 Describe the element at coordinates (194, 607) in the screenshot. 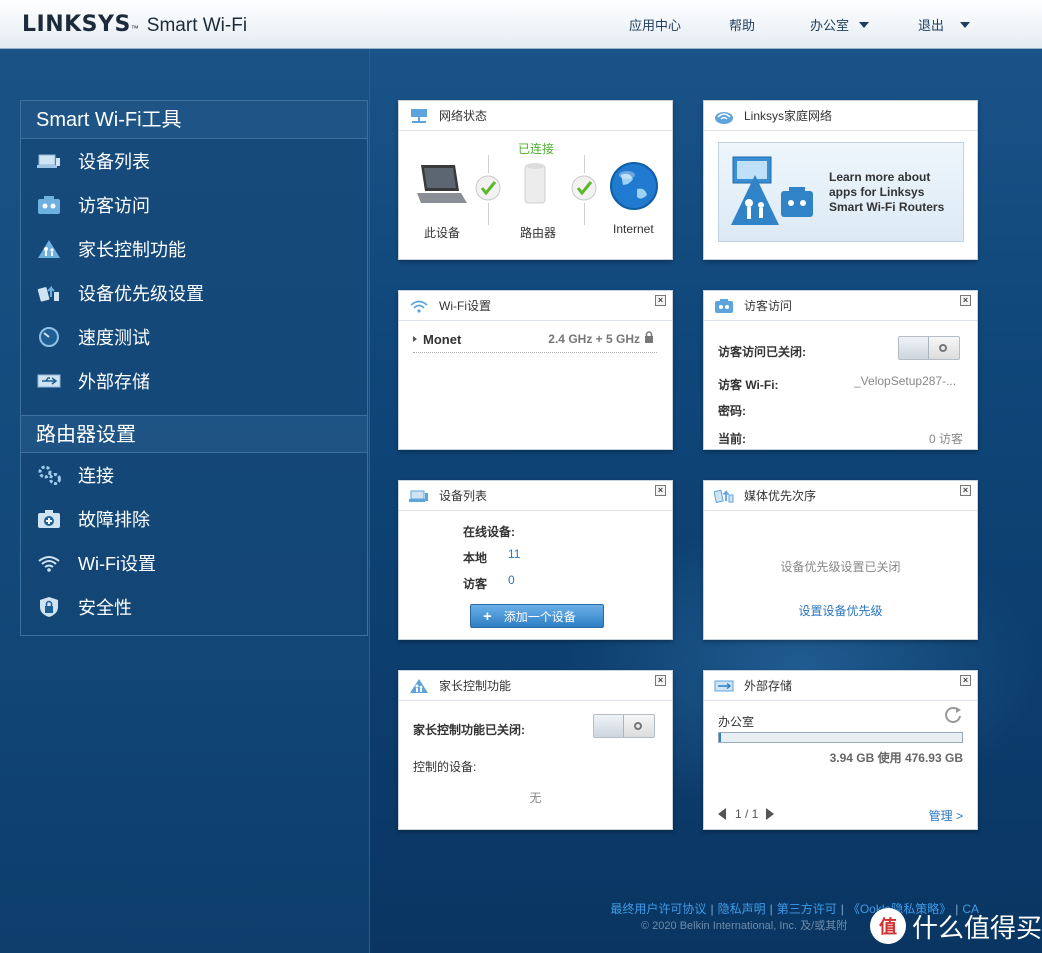

I see `sidebar-item-security: 安全性` at that location.